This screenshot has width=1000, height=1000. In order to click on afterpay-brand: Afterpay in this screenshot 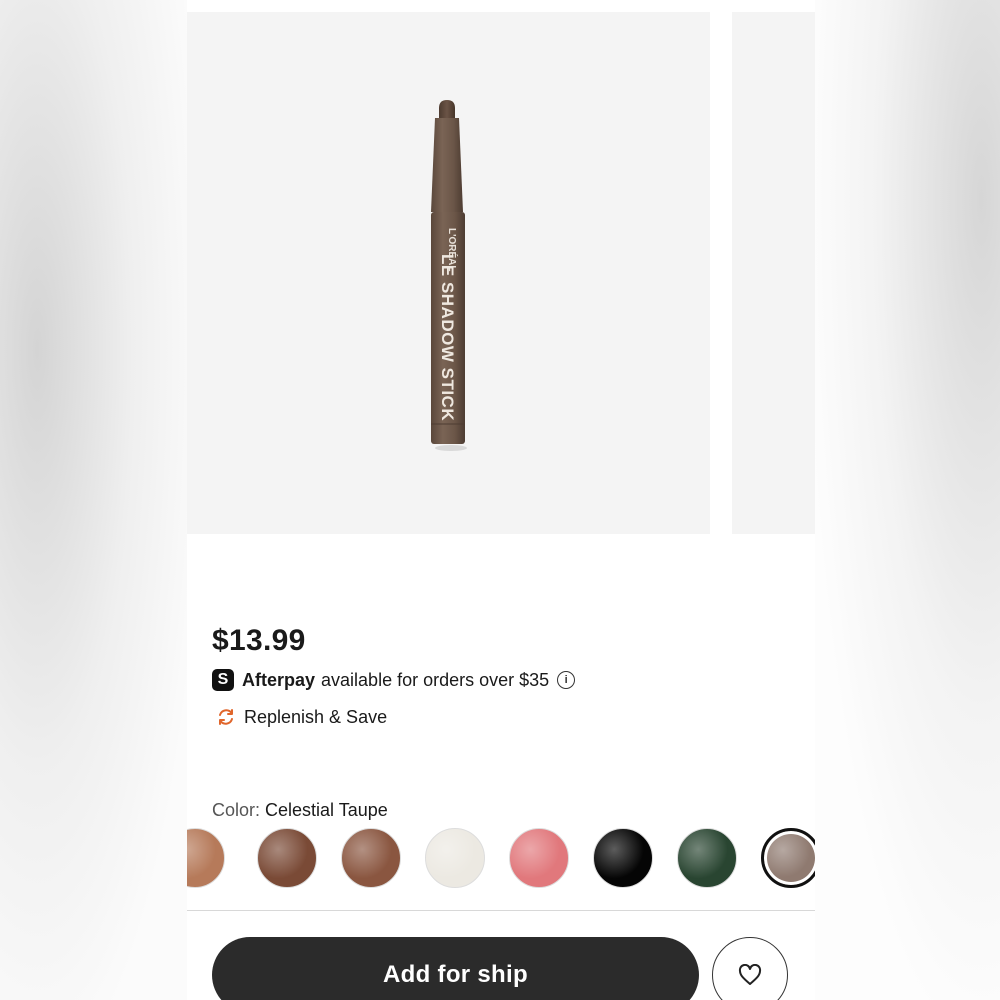, I will do `click(279, 679)`.